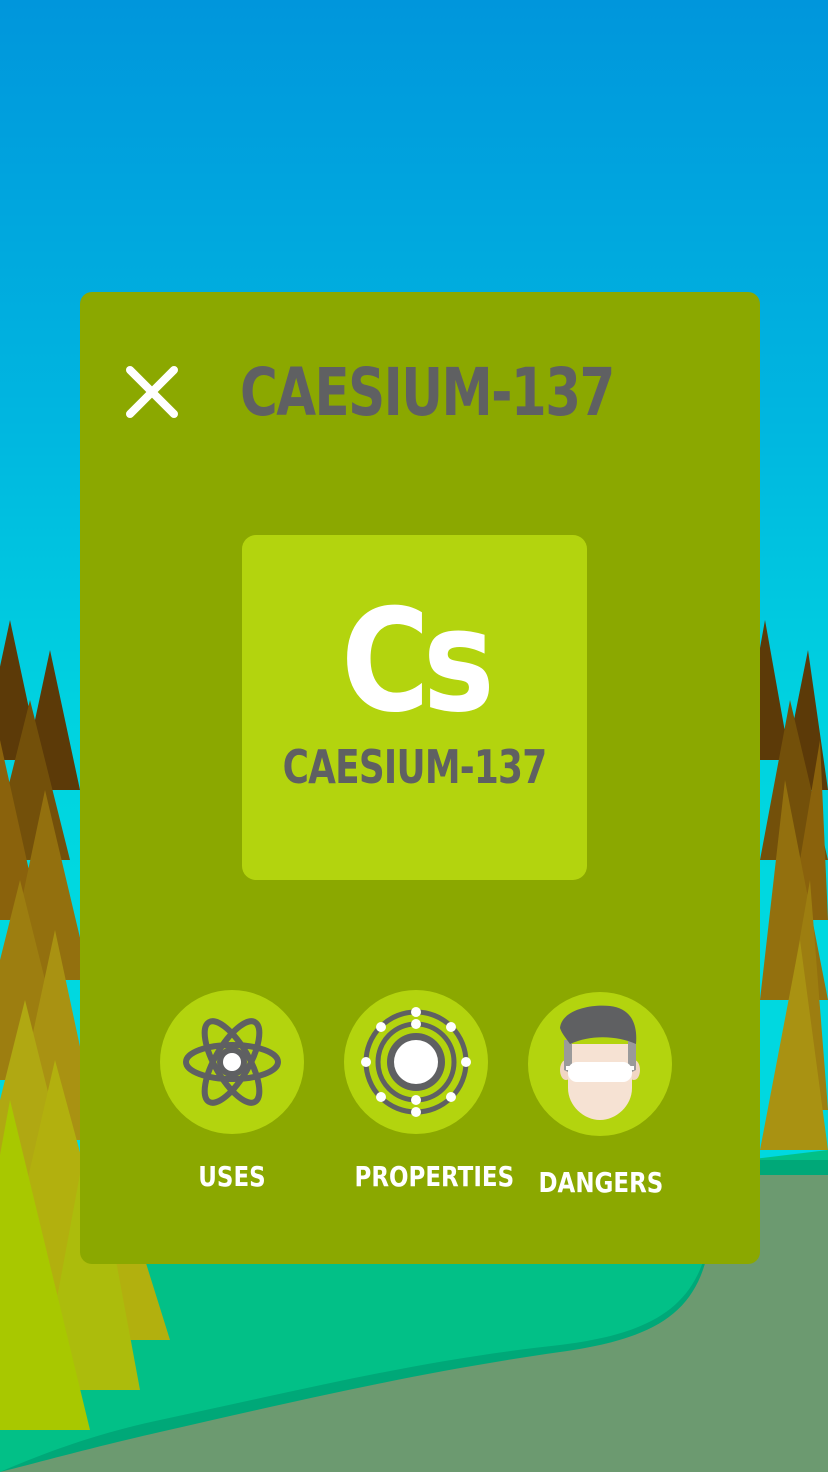  Describe the element at coordinates (232, 1176) in the screenshot. I see `uses-label: USES` at that location.